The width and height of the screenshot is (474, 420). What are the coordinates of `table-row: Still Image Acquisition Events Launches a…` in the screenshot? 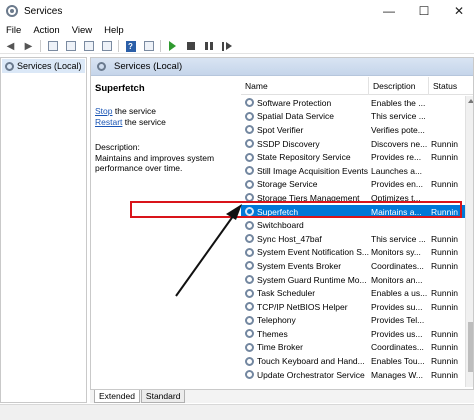 It's located at (357, 171).